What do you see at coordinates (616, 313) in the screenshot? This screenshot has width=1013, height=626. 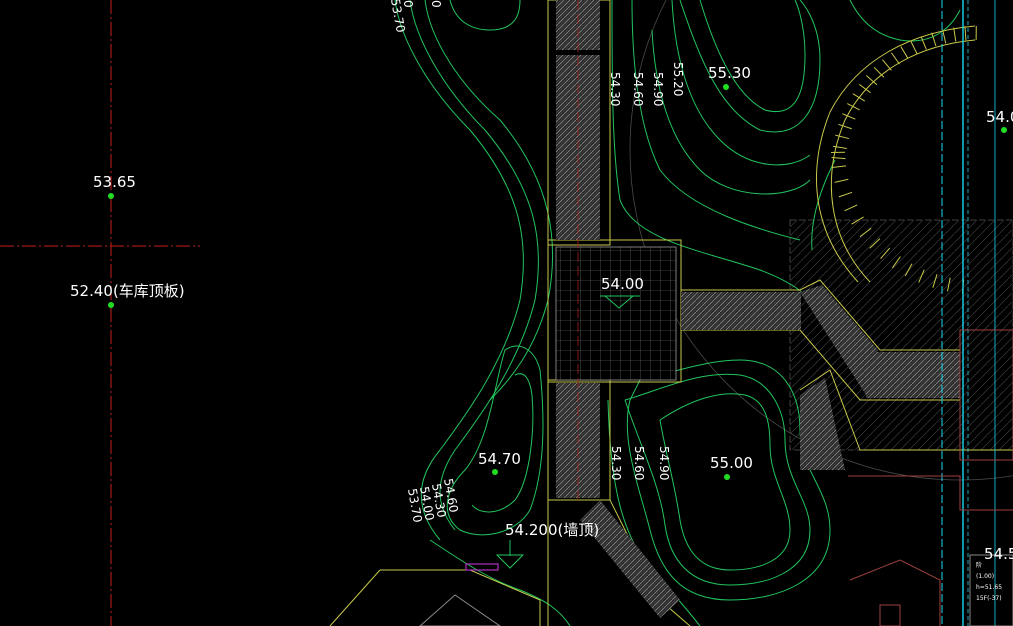 I see `grid-plaza` at bounding box center [616, 313].